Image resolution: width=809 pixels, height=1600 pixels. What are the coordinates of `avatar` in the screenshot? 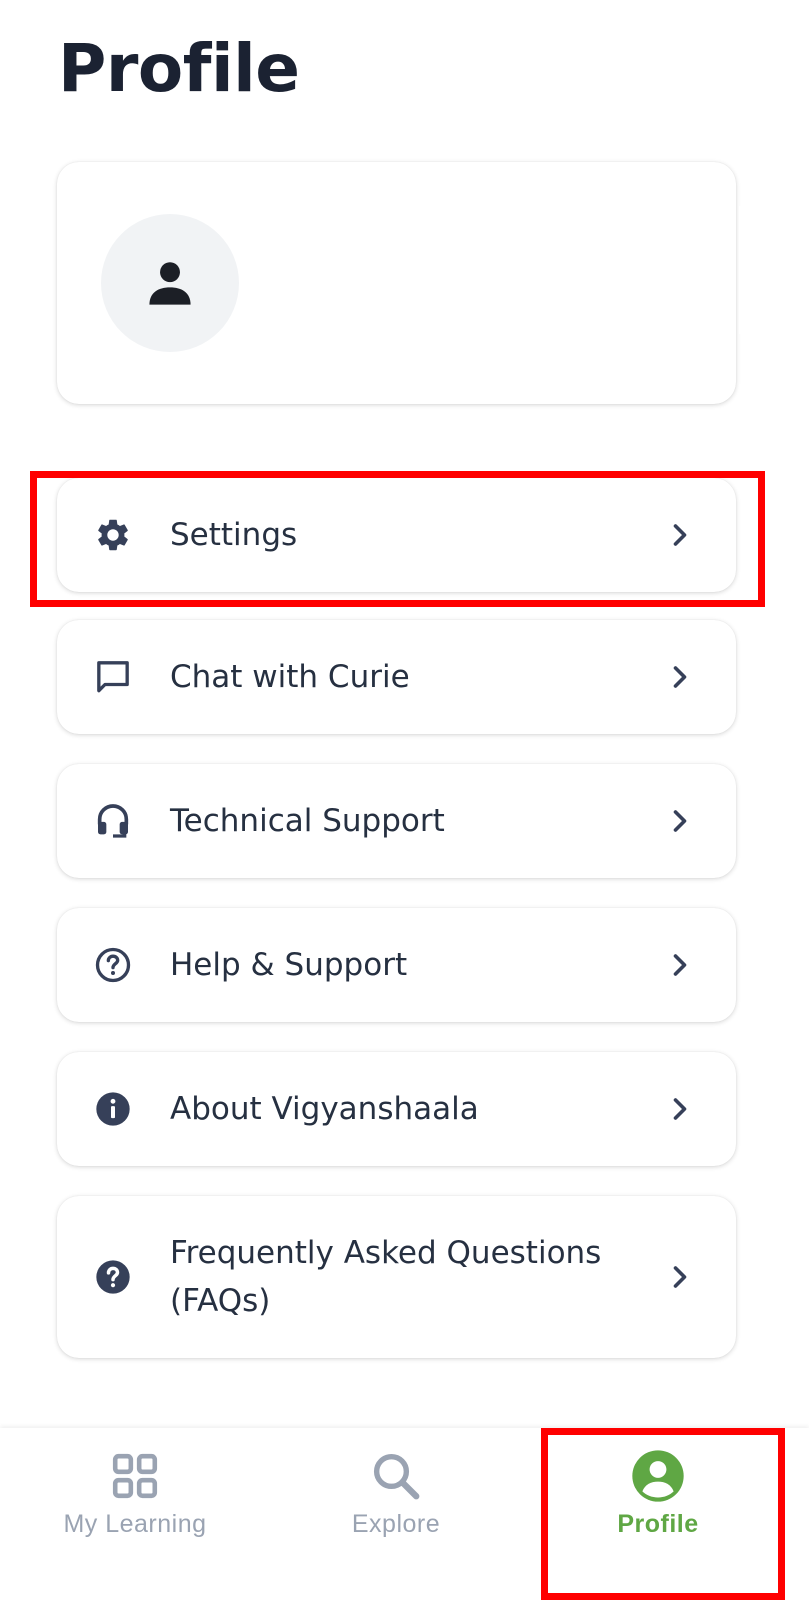 It's located at (170, 283).